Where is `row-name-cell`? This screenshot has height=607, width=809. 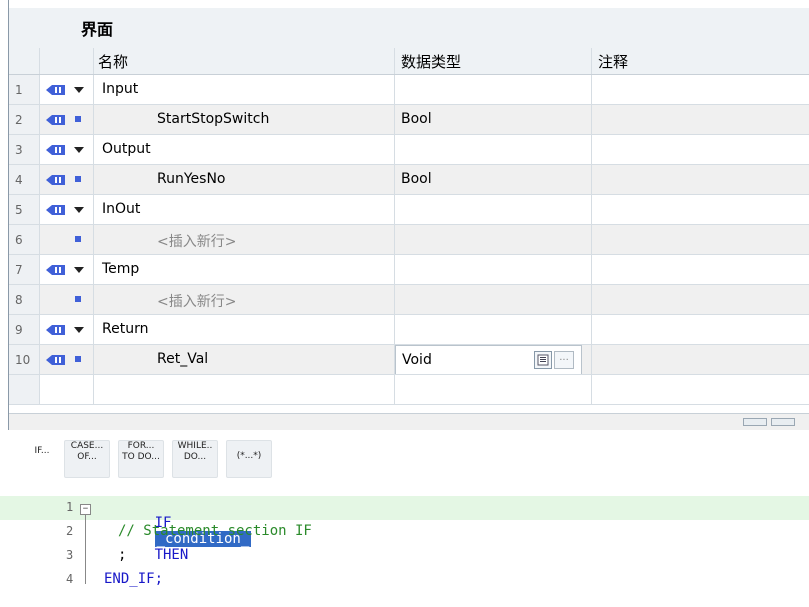 row-name-cell is located at coordinates (244, 389).